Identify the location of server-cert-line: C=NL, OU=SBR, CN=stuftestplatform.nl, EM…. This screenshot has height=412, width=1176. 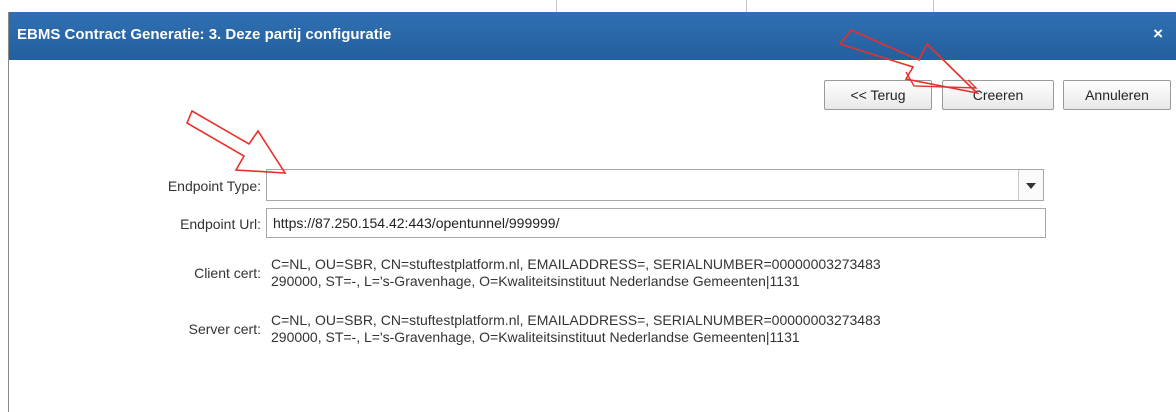
(576, 320).